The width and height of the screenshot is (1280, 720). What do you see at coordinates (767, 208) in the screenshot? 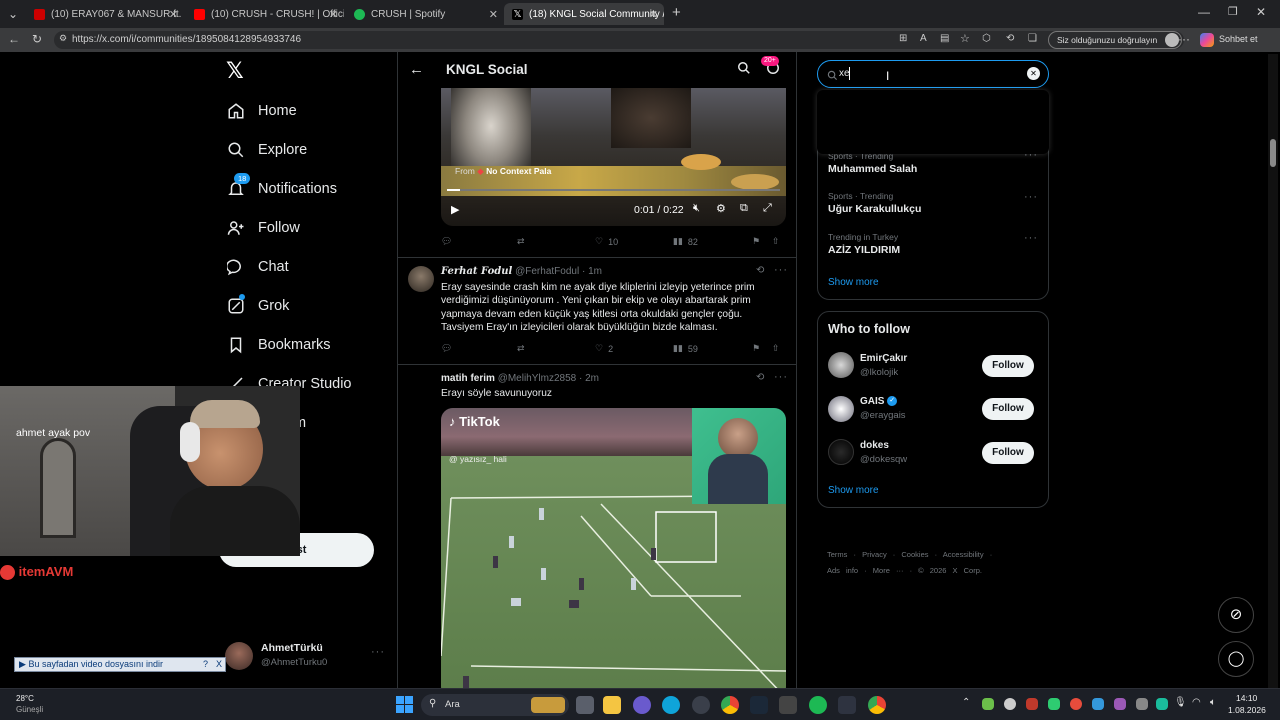
I see `fullscreen-icon: ⤢` at bounding box center [767, 208].